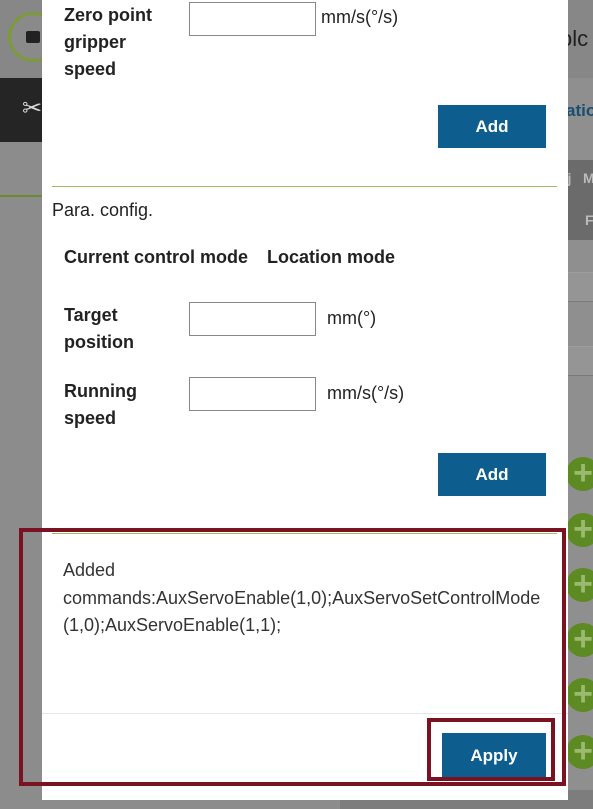  I want to click on table-header-cell: F, so click(589, 220).